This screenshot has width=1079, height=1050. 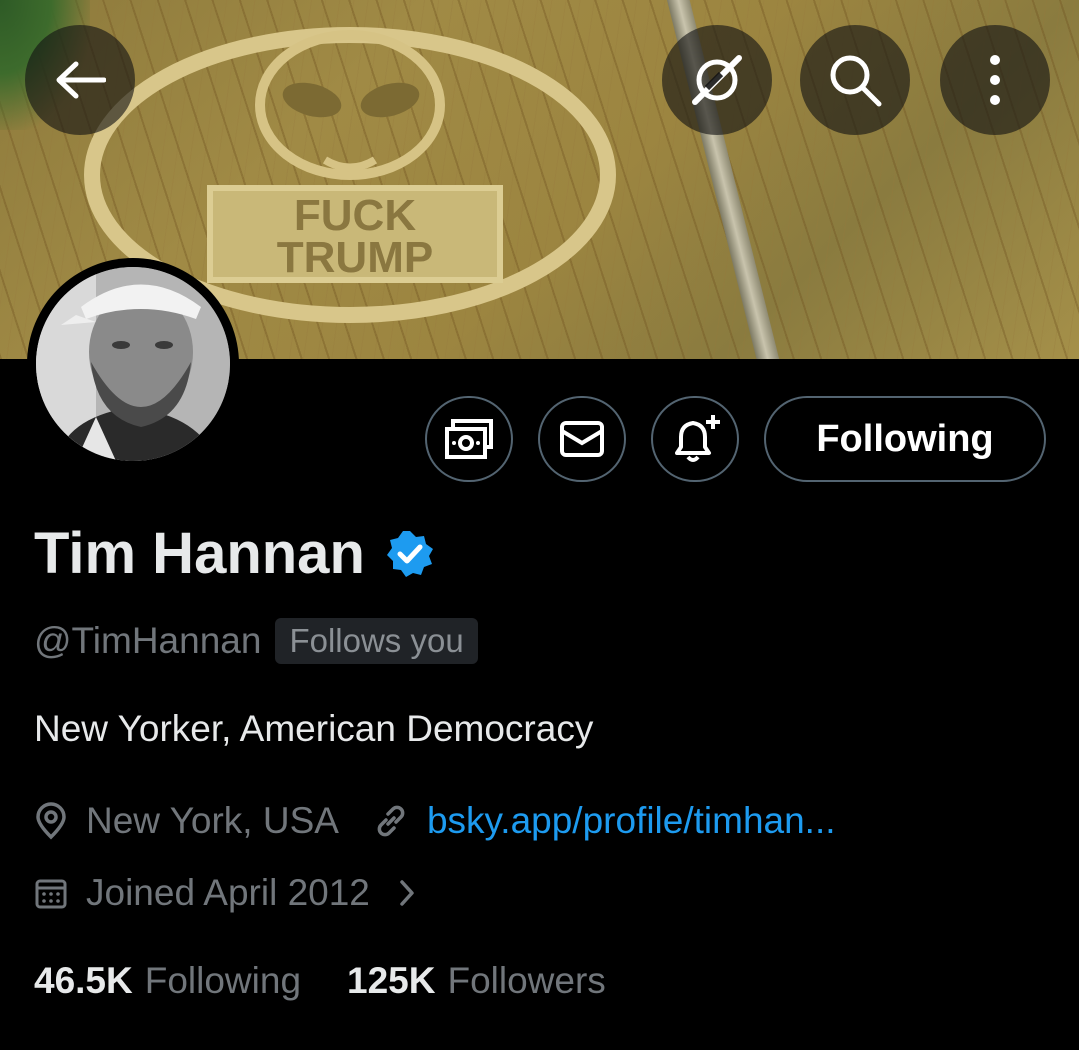 I want to click on back-button, so click(x=80, y=80).